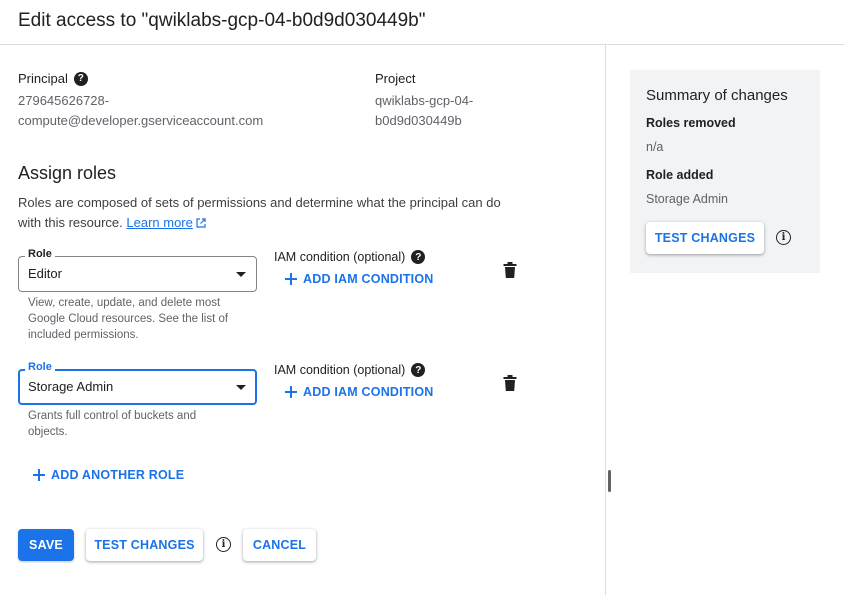 Image resolution: width=844 pixels, height=595 pixels. I want to click on iam-condition-label-1: IAM condition (optional) ?, so click(350, 257).